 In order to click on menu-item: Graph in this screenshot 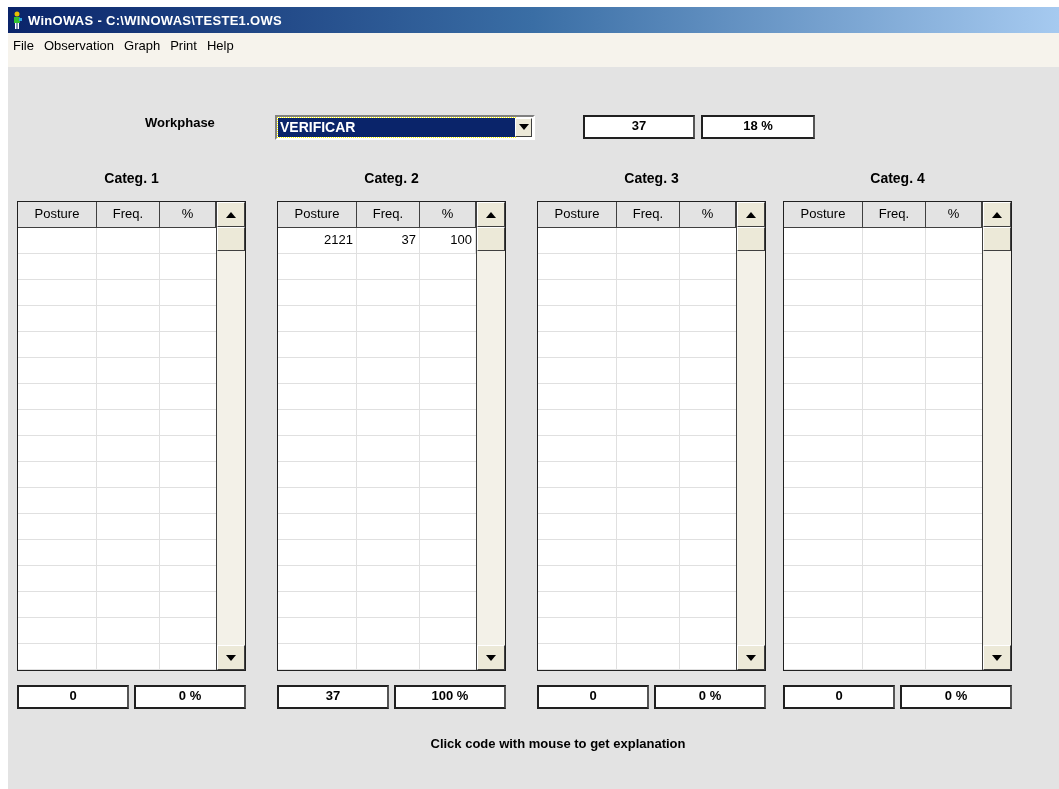, I will do `click(142, 45)`.